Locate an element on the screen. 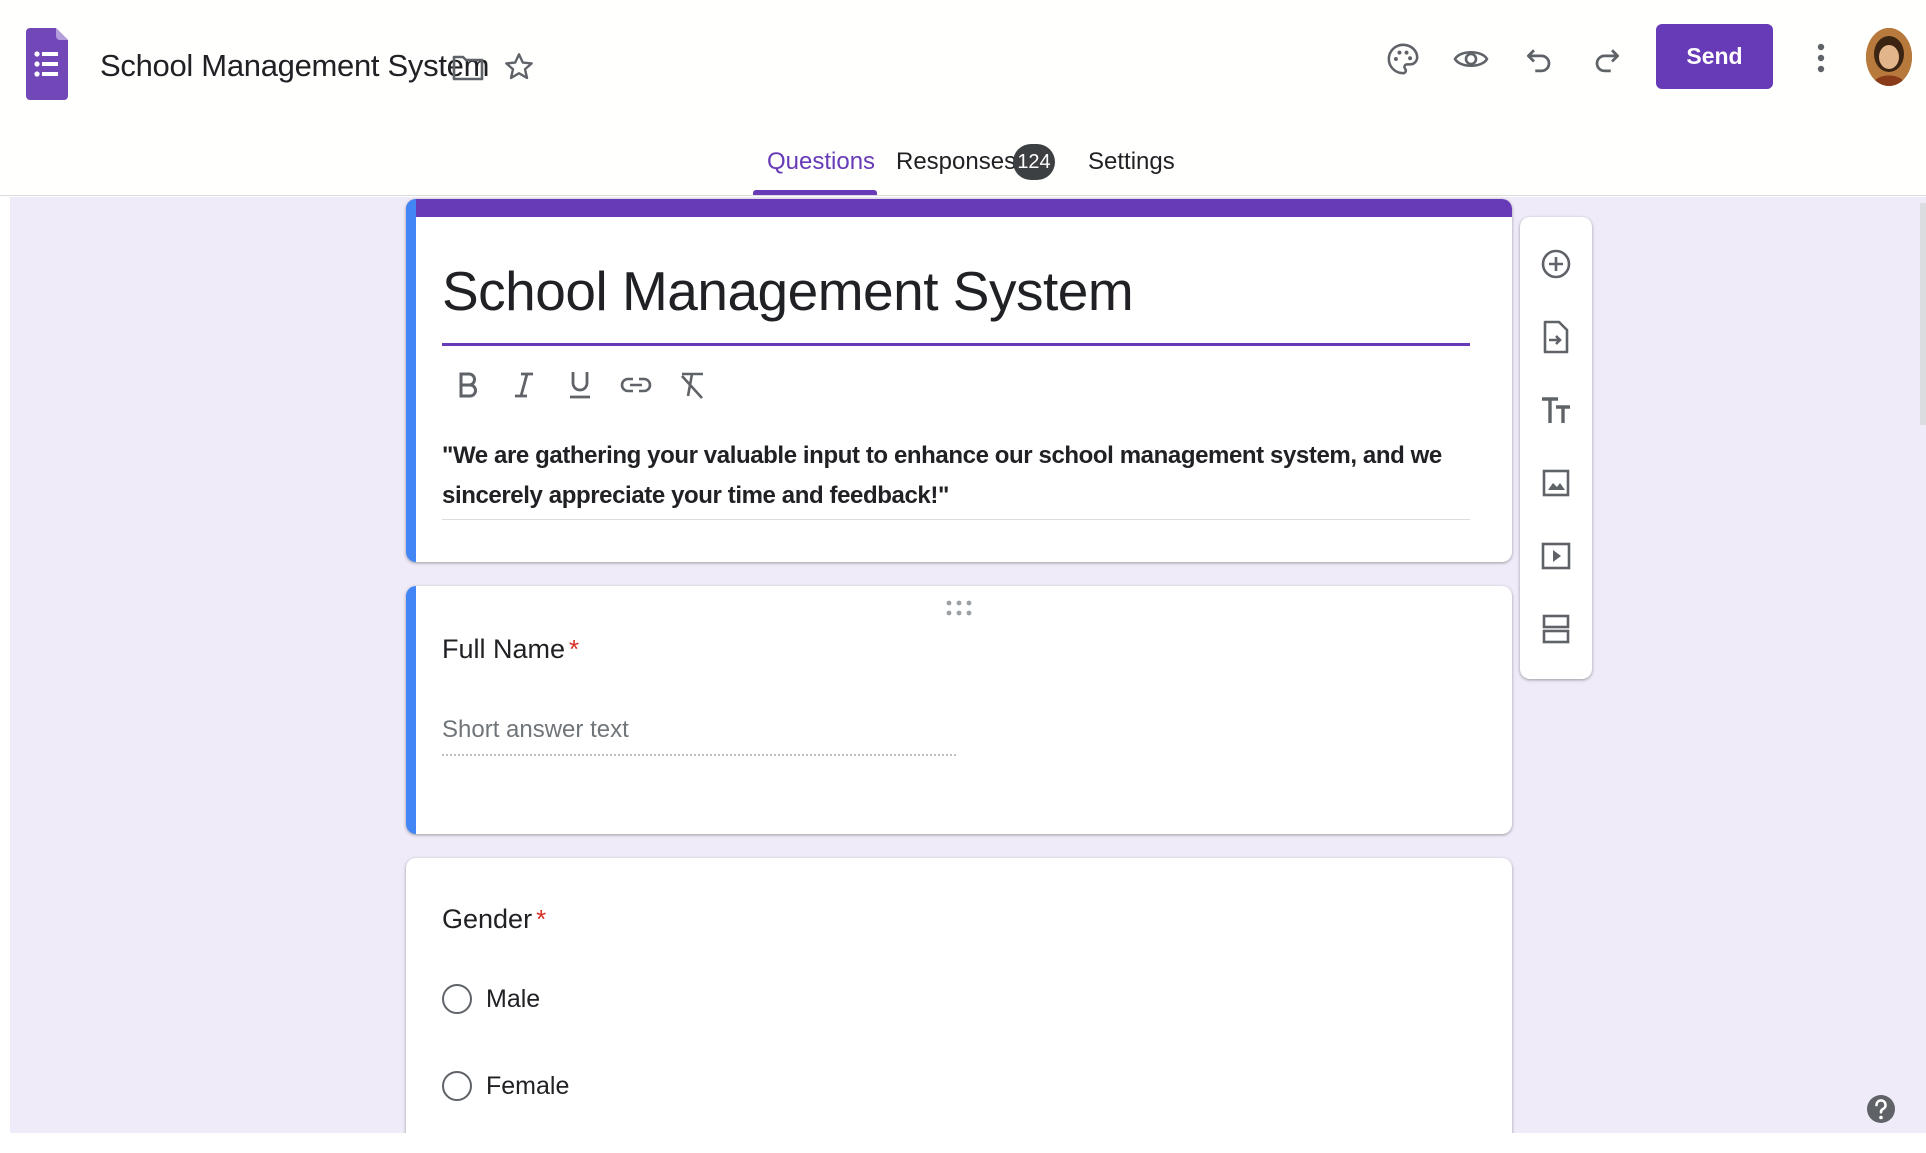 This screenshot has width=1926, height=1153. tab-bar: Questions Responses 124 Settings is located at coordinates (963, 168).